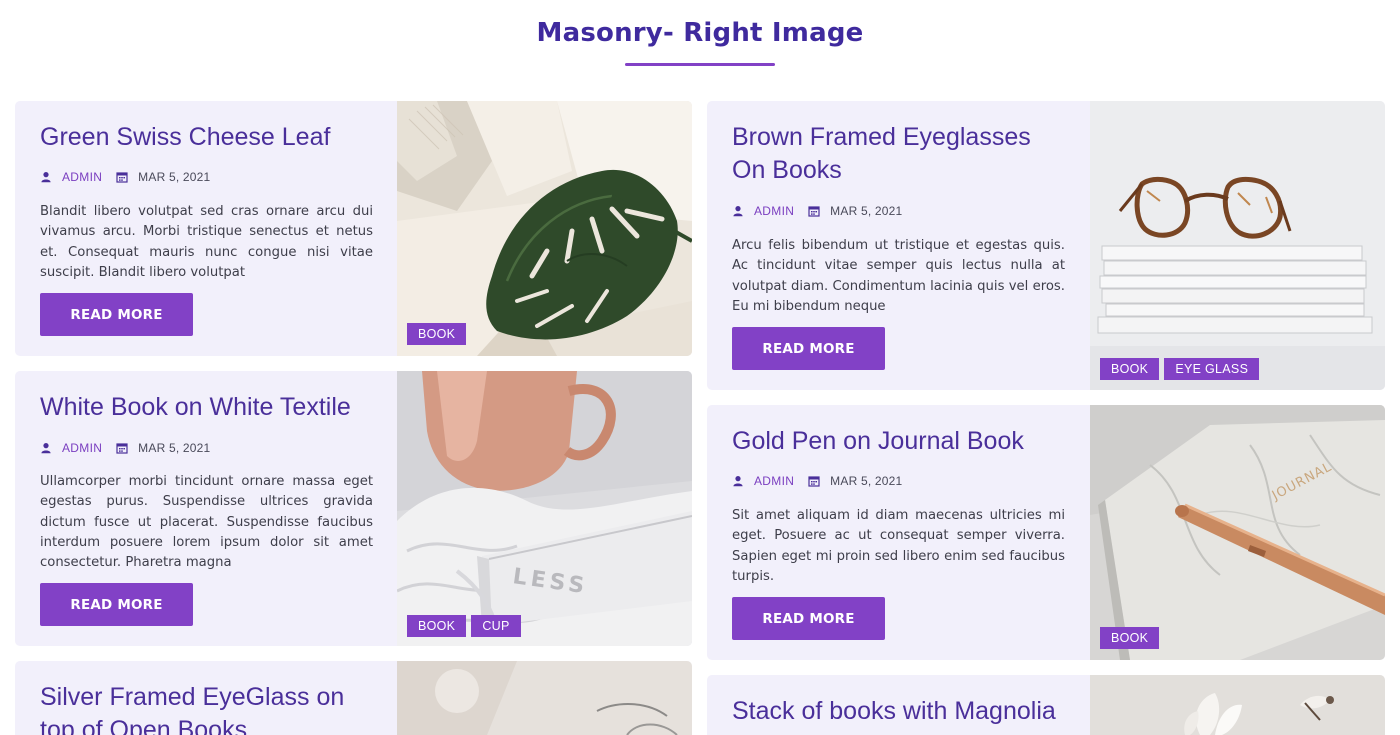 The height and width of the screenshot is (735, 1400). What do you see at coordinates (898, 441) in the screenshot?
I see `post-title: Gold Pen on Journal Book` at bounding box center [898, 441].